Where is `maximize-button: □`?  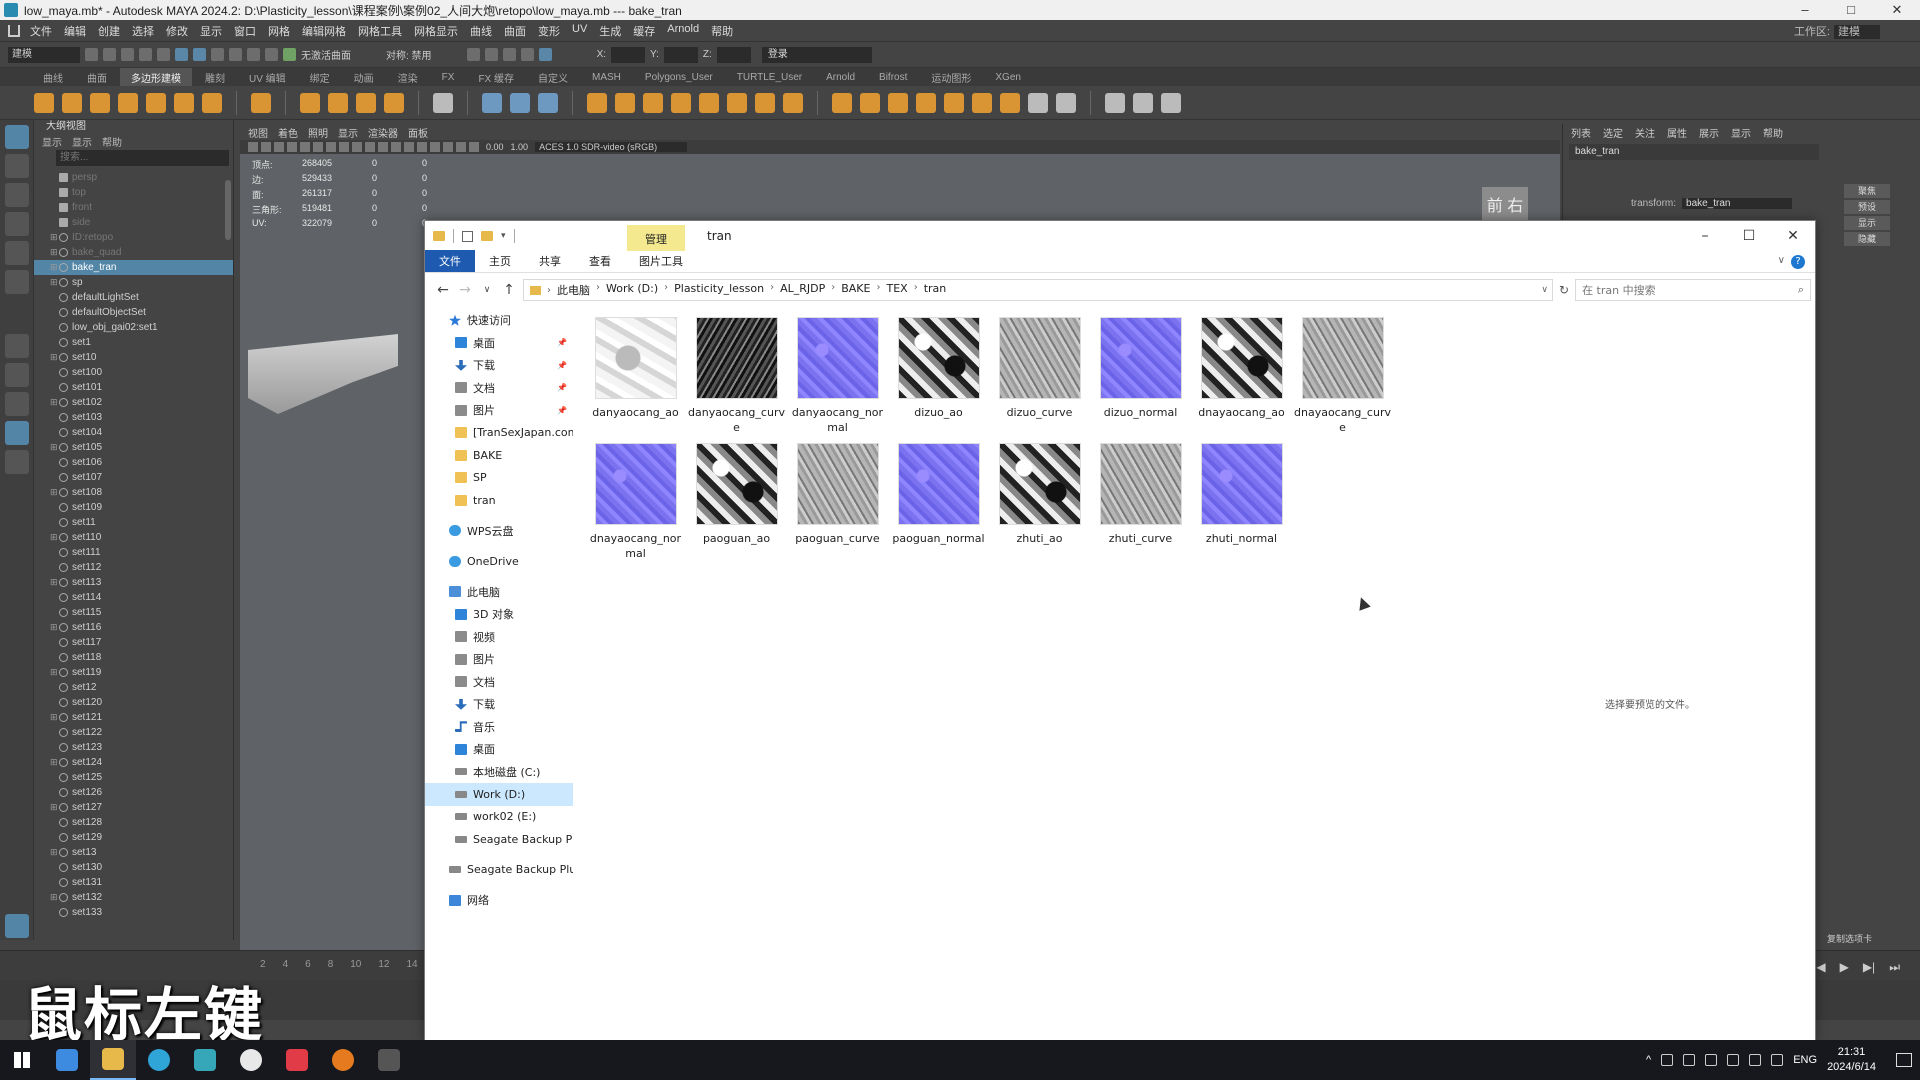 maximize-button: □ is located at coordinates (1851, 10).